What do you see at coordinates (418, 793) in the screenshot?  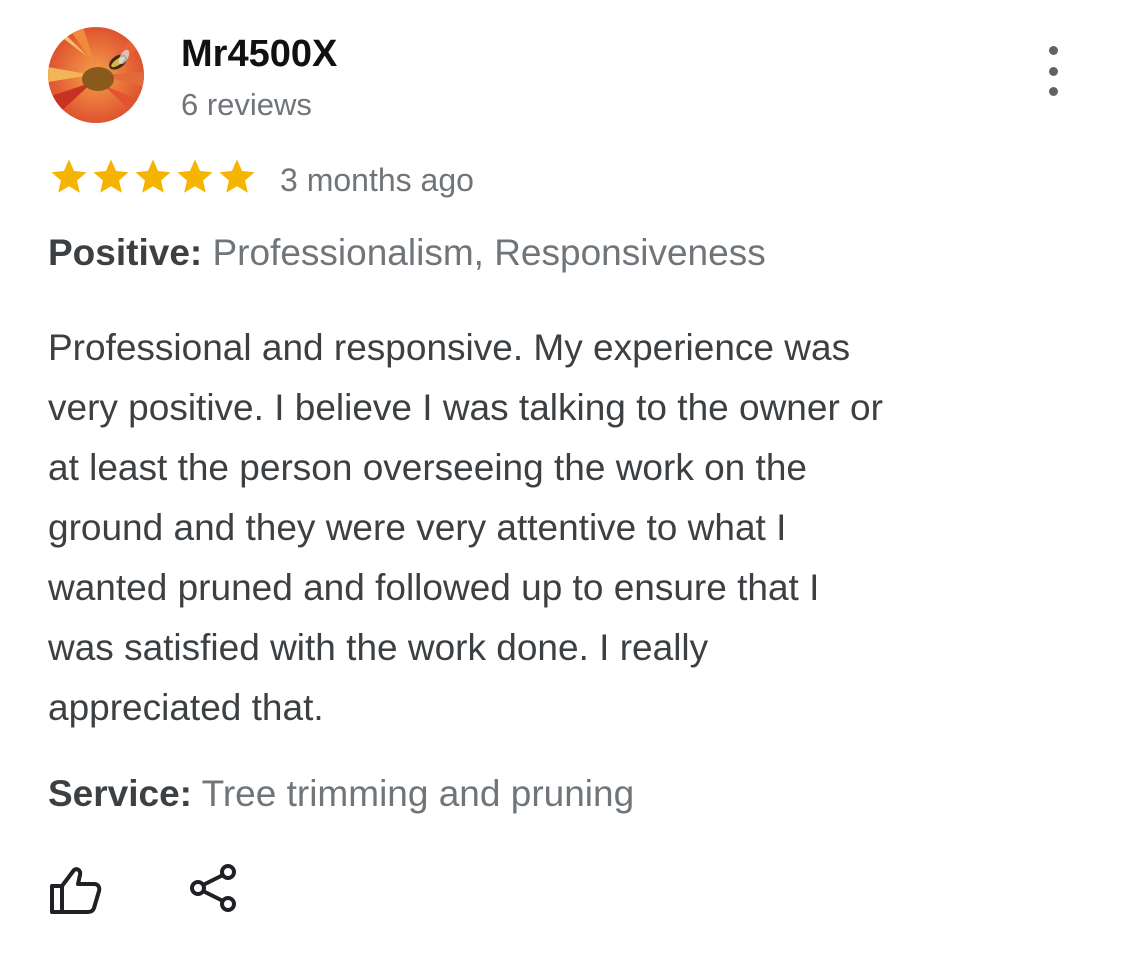 I see `service-value: Tree trimming and pruning` at bounding box center [418, 793].